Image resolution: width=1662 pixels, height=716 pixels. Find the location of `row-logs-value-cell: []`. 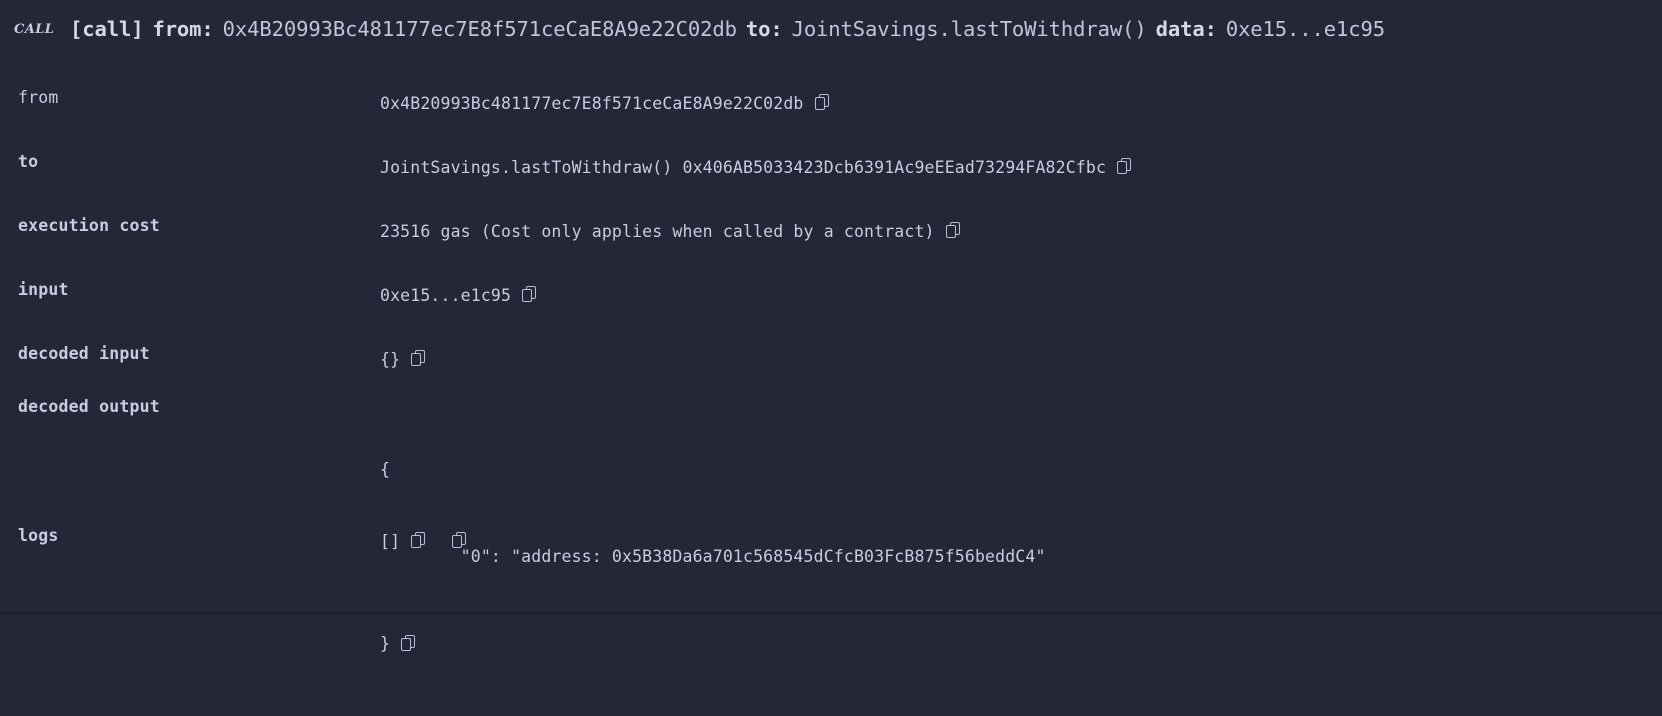

row-logs-value-cell: [] is located at coordinates (1021, 541).